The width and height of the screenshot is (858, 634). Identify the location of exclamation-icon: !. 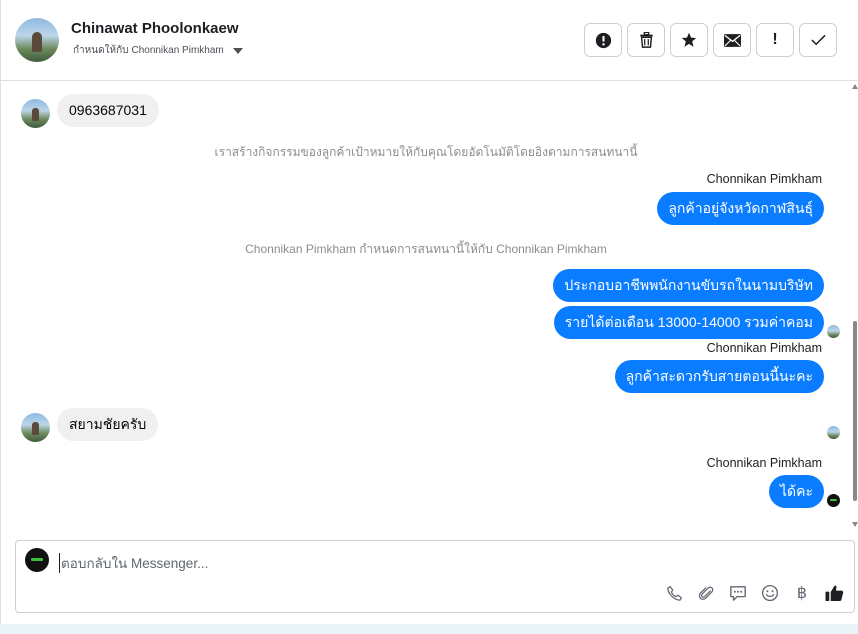
(775, 39).